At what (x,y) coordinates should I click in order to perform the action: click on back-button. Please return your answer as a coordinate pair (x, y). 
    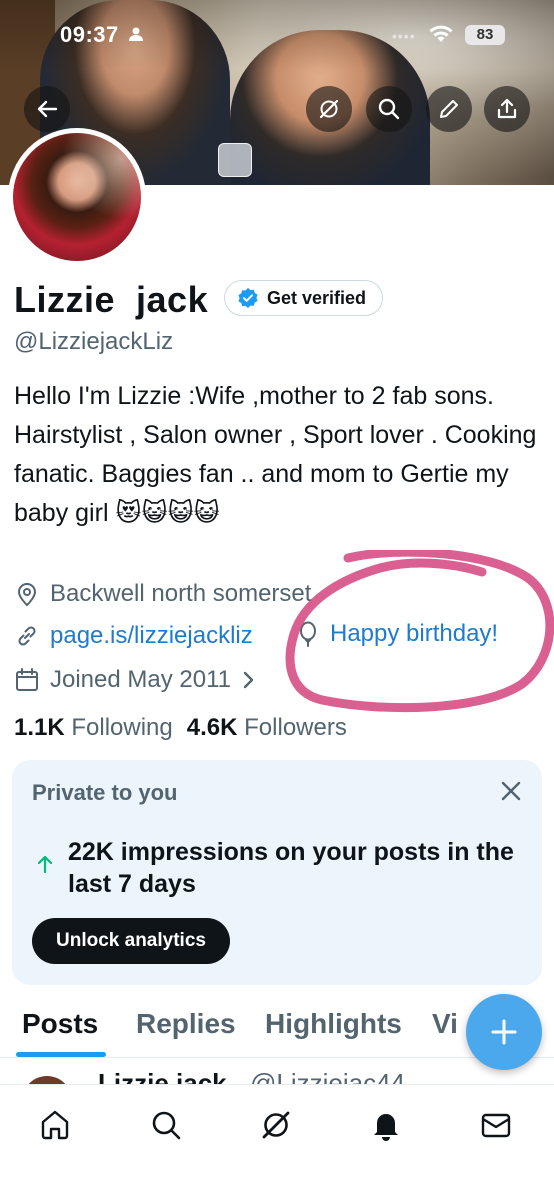
    Looking at the image, I should click on (47, 109).